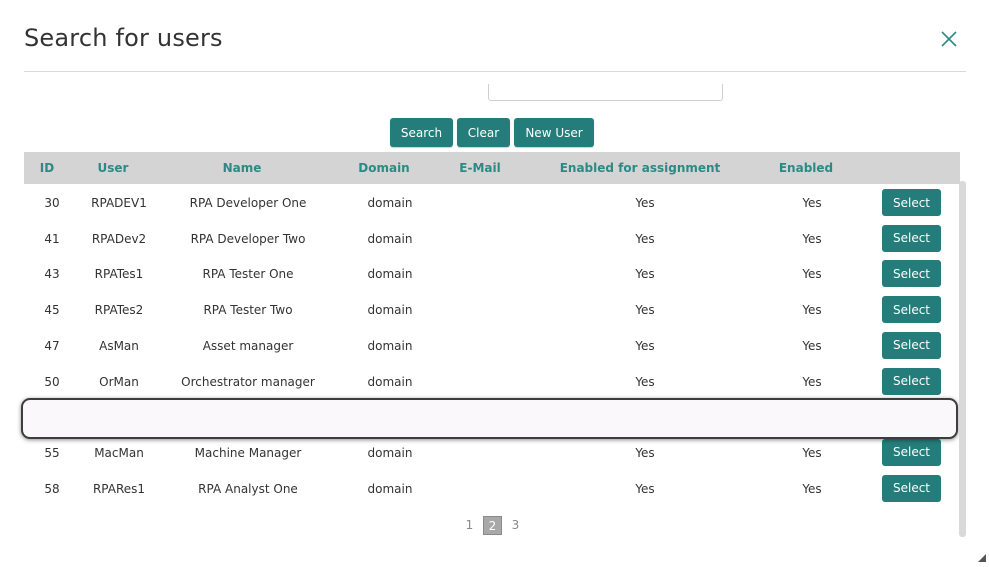 Image resolution: width=989 pixels, height=567 pixels. I want to click on scrollbar, so click(962, 359).